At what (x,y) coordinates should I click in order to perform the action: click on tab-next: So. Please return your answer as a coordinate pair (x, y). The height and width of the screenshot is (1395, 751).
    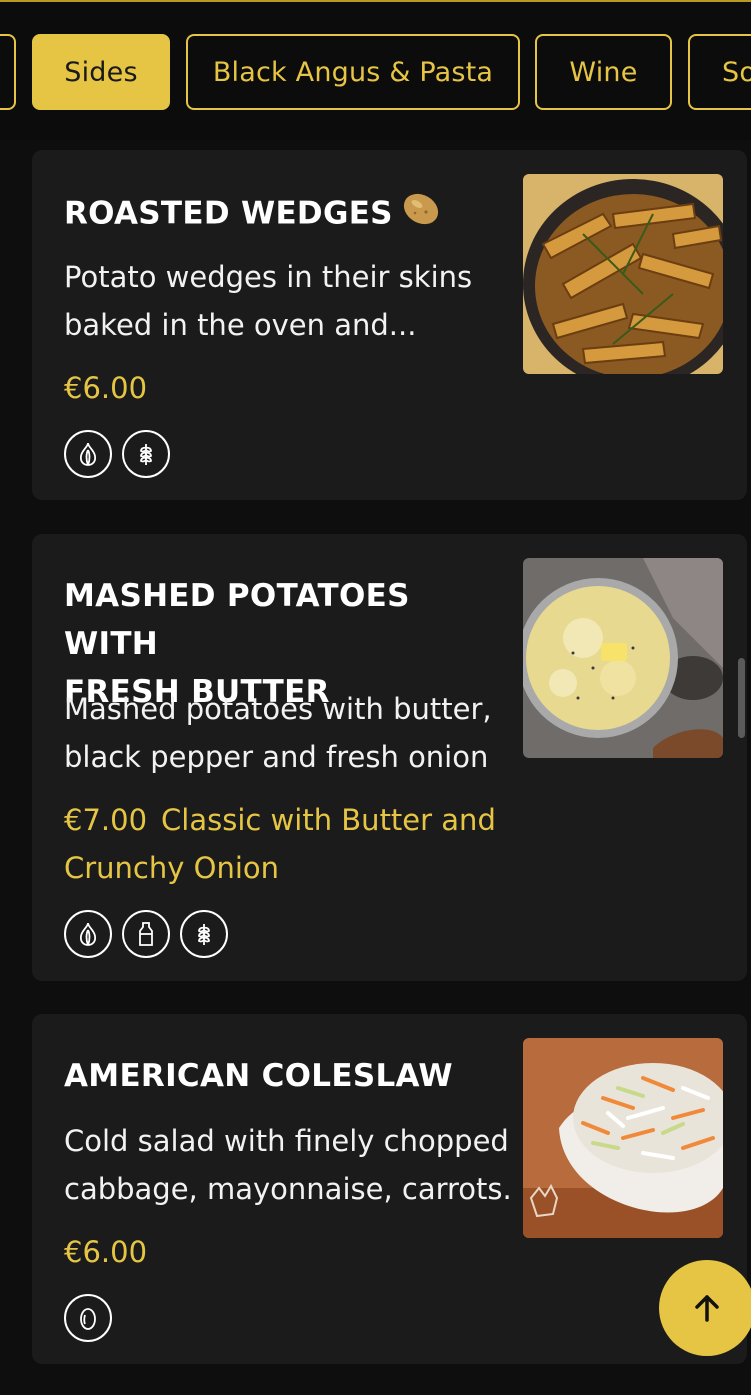
    Looking at the image, I should click on (719, 72).